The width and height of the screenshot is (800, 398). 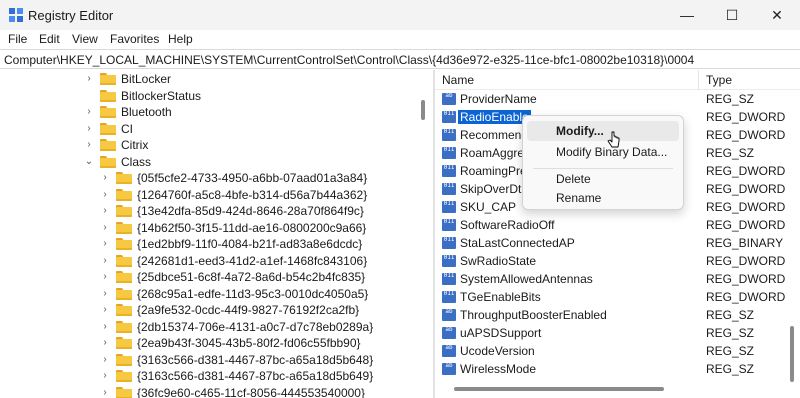 I want to click on tree-item-label: {242681d1-eed3-41d2-a1ef-1468fc843106}, so click(x=252, y=260).